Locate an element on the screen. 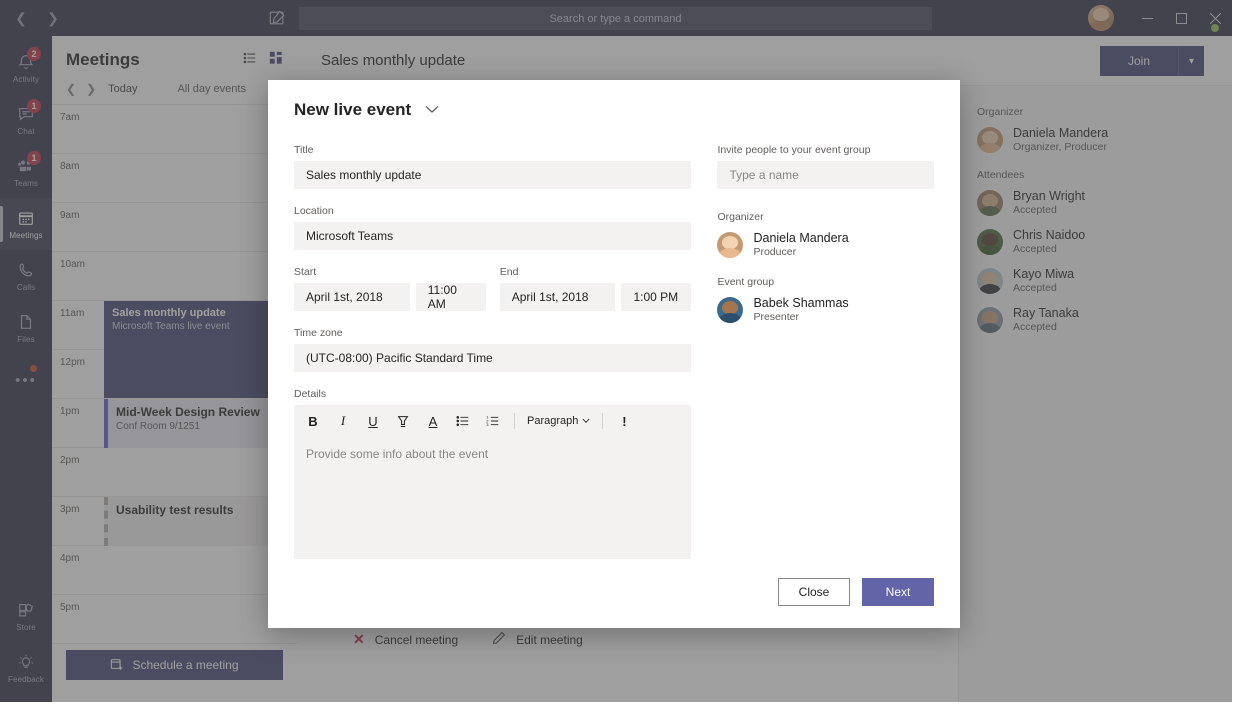  title-label: Title is located at coordinates (304, 150).